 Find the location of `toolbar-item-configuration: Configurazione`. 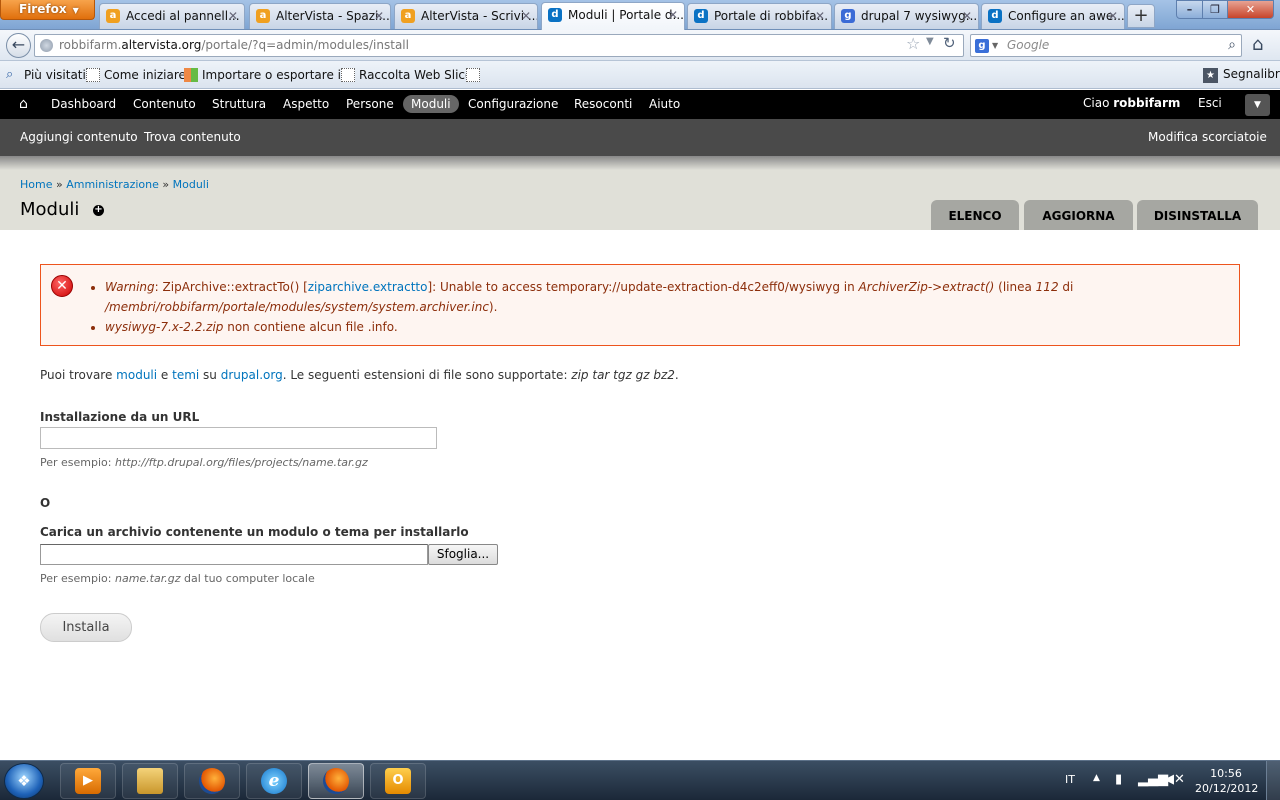

toolbar-item-configuration: Configurazione is located at coordinates (513, 104).